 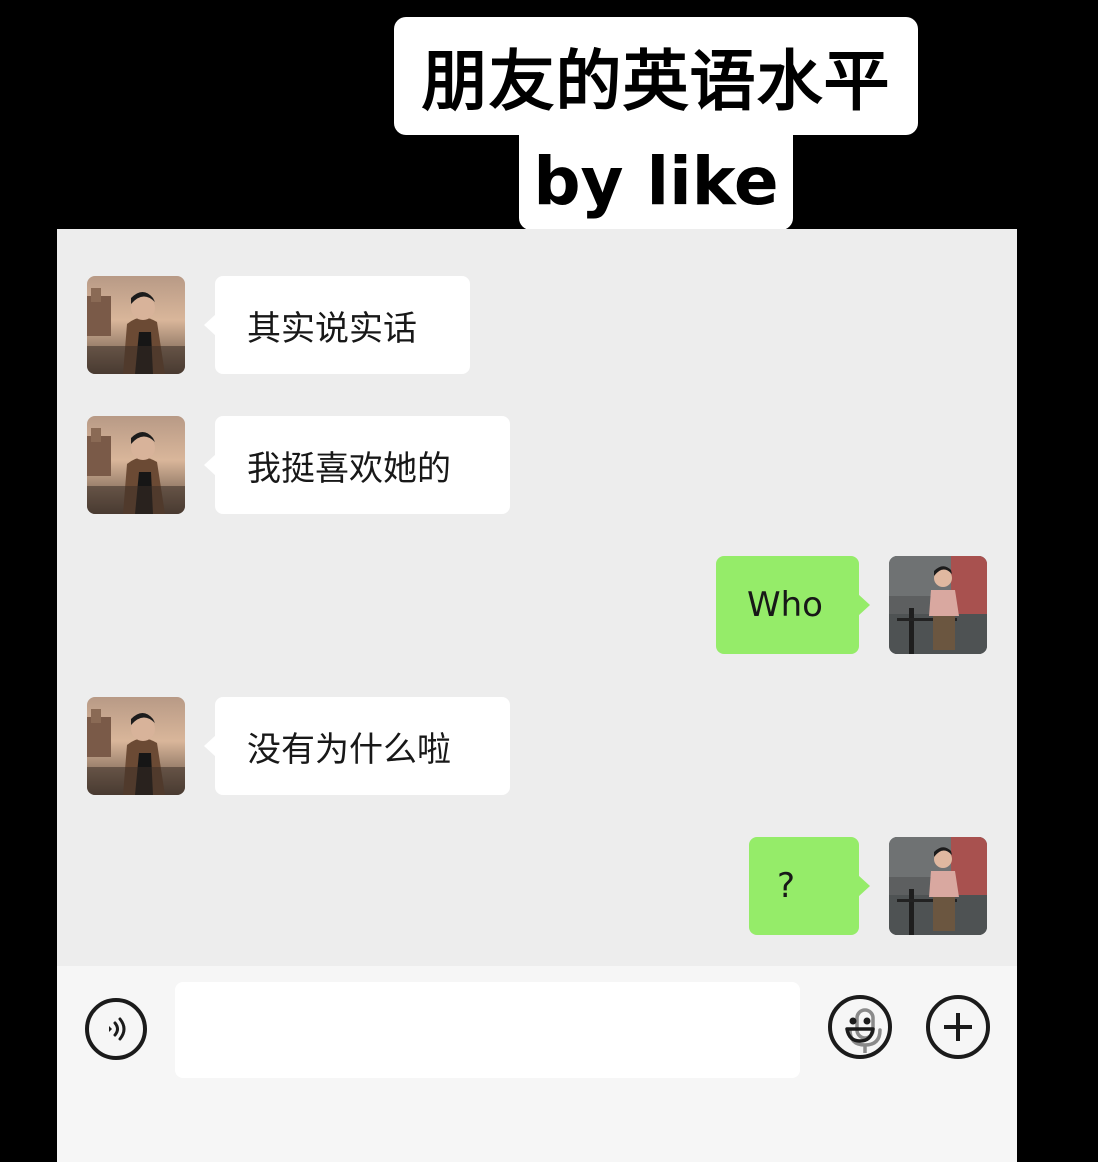 I want to click on voice-mode-button, so click(x=116, y=1029).